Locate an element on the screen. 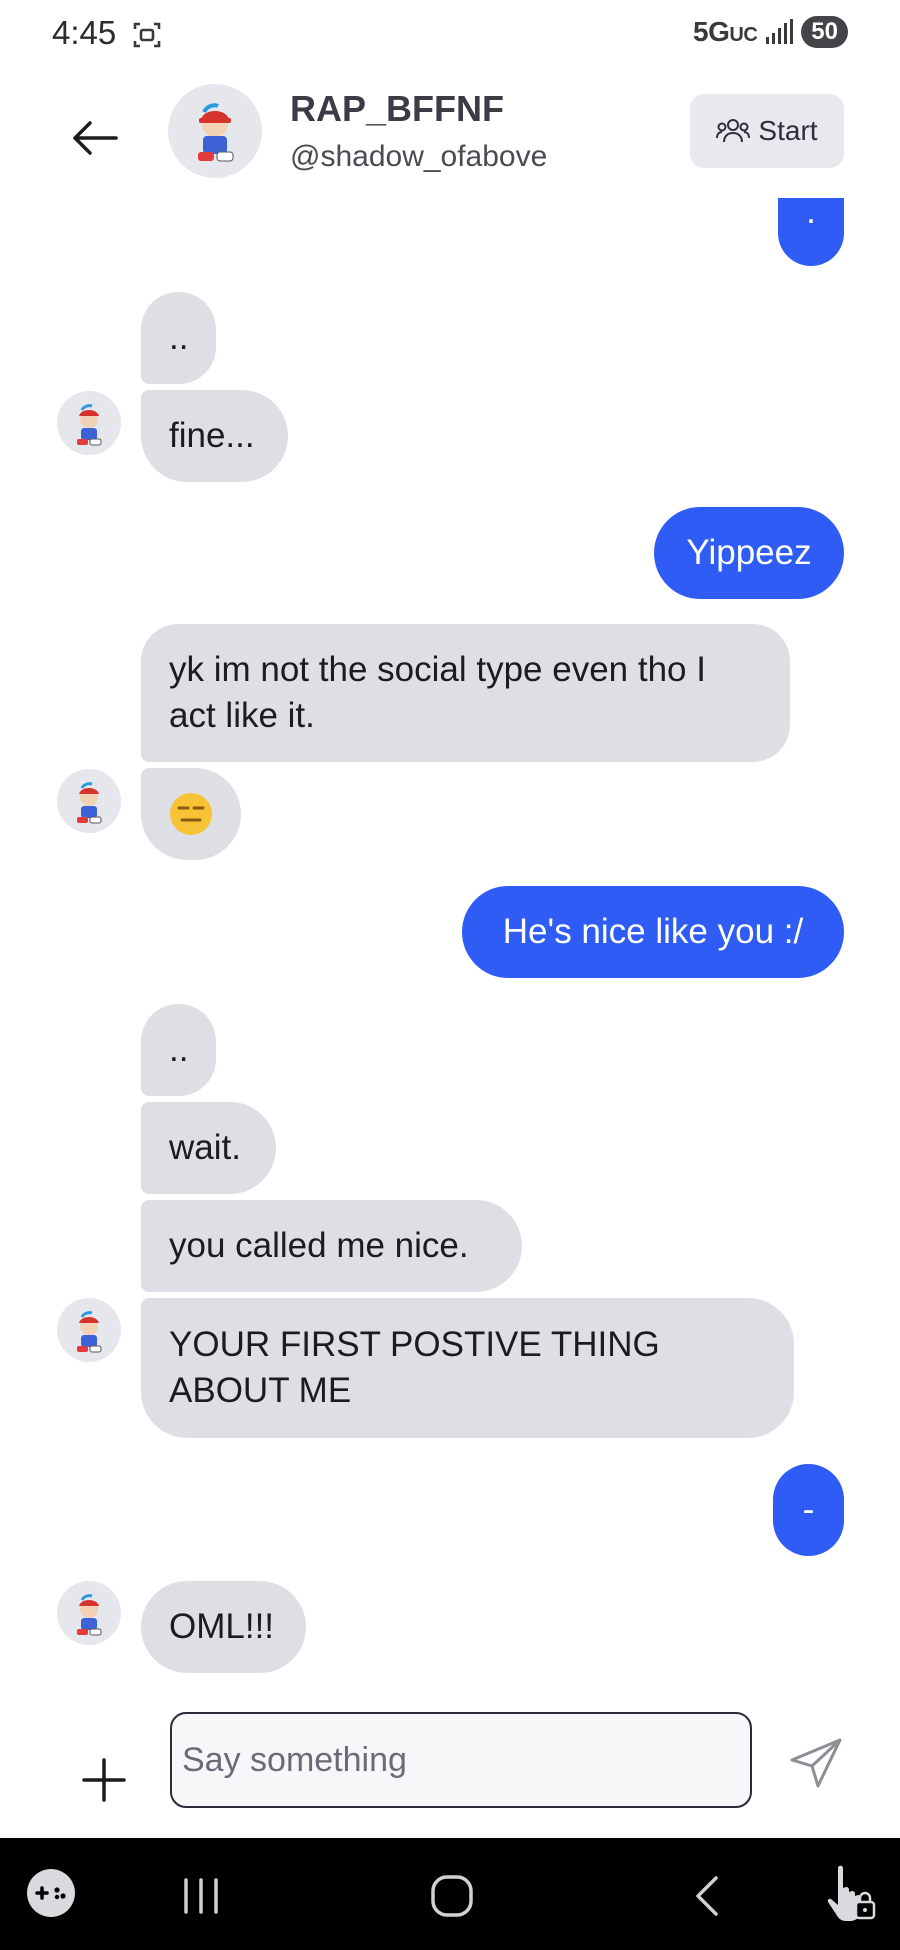 The image size is (900, 1950). screen-record-icon is located at coordinates (147, 35).